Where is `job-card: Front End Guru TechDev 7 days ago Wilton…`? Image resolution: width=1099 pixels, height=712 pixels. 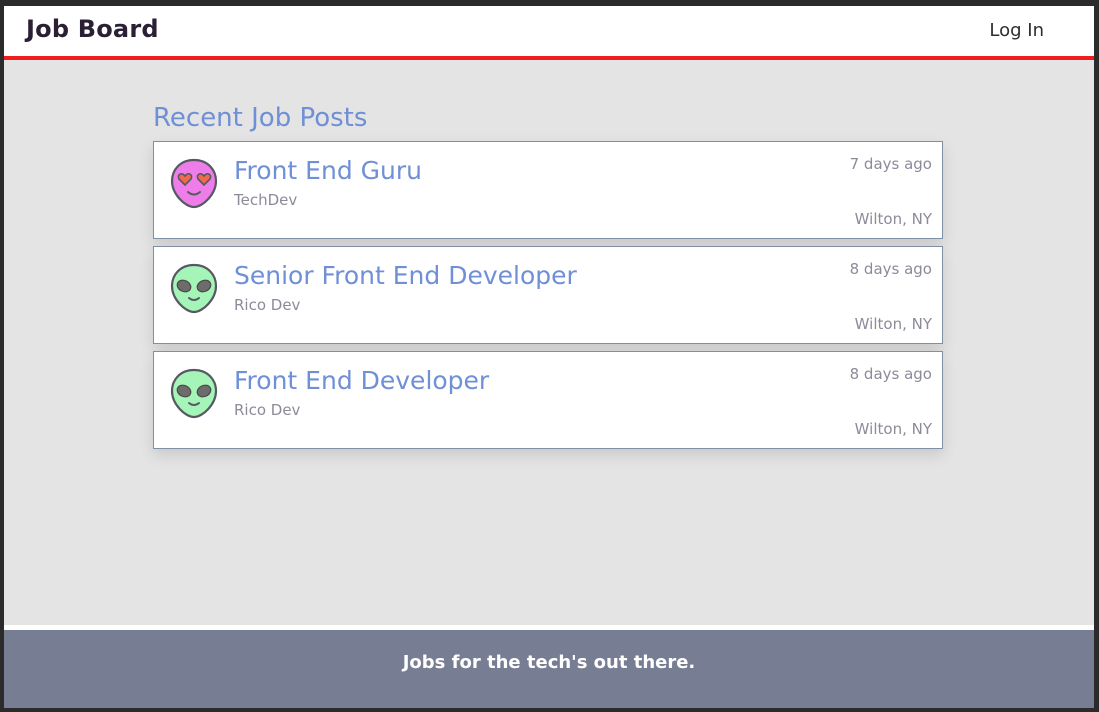 job-card: Front End Guru TechDev 7 days ago Wilton… is located at coordinates (548, 190).